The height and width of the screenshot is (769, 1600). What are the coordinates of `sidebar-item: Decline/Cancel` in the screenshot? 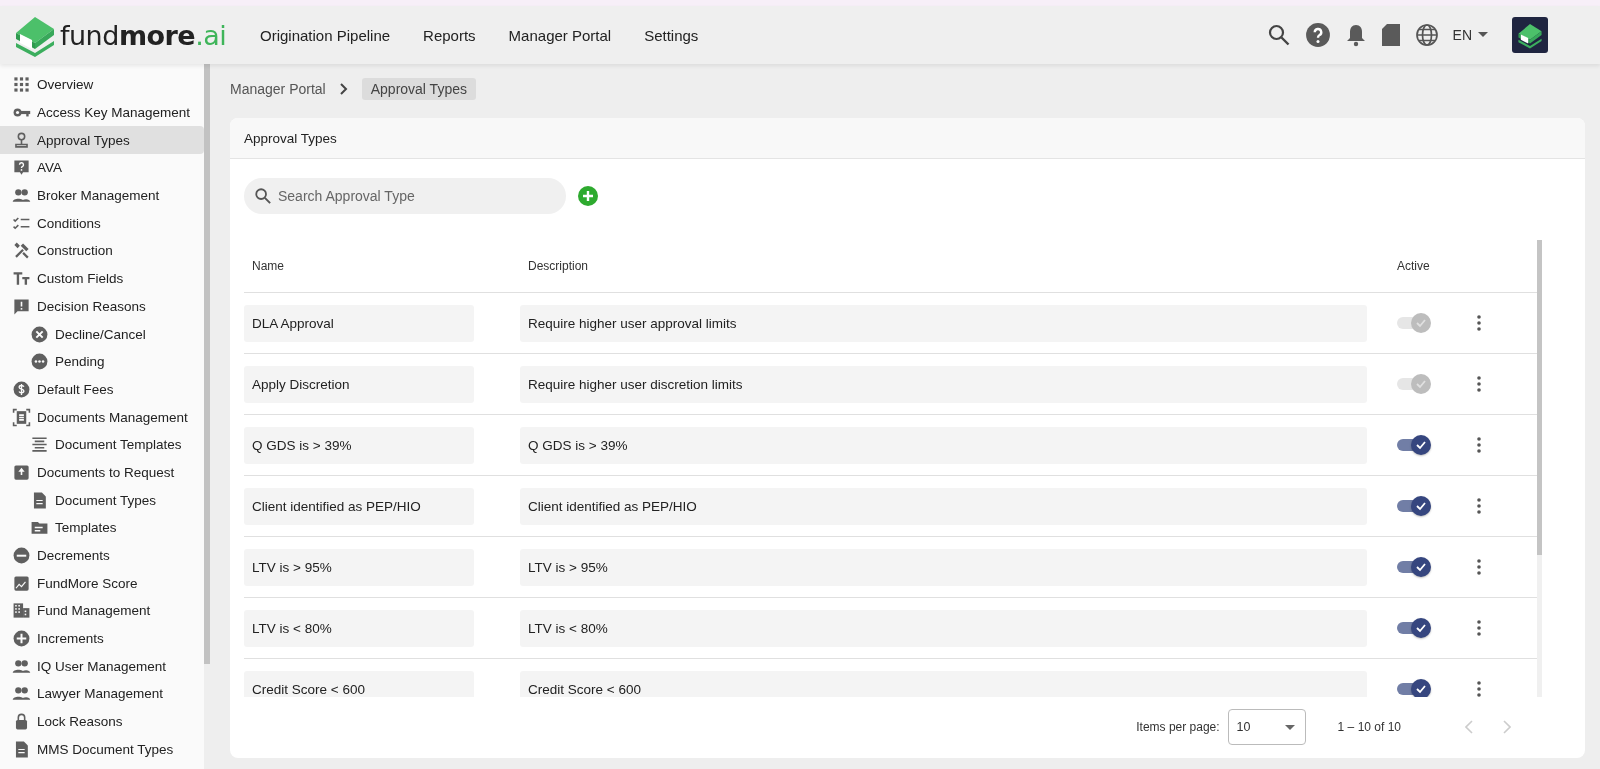 It's located at (102, 334).